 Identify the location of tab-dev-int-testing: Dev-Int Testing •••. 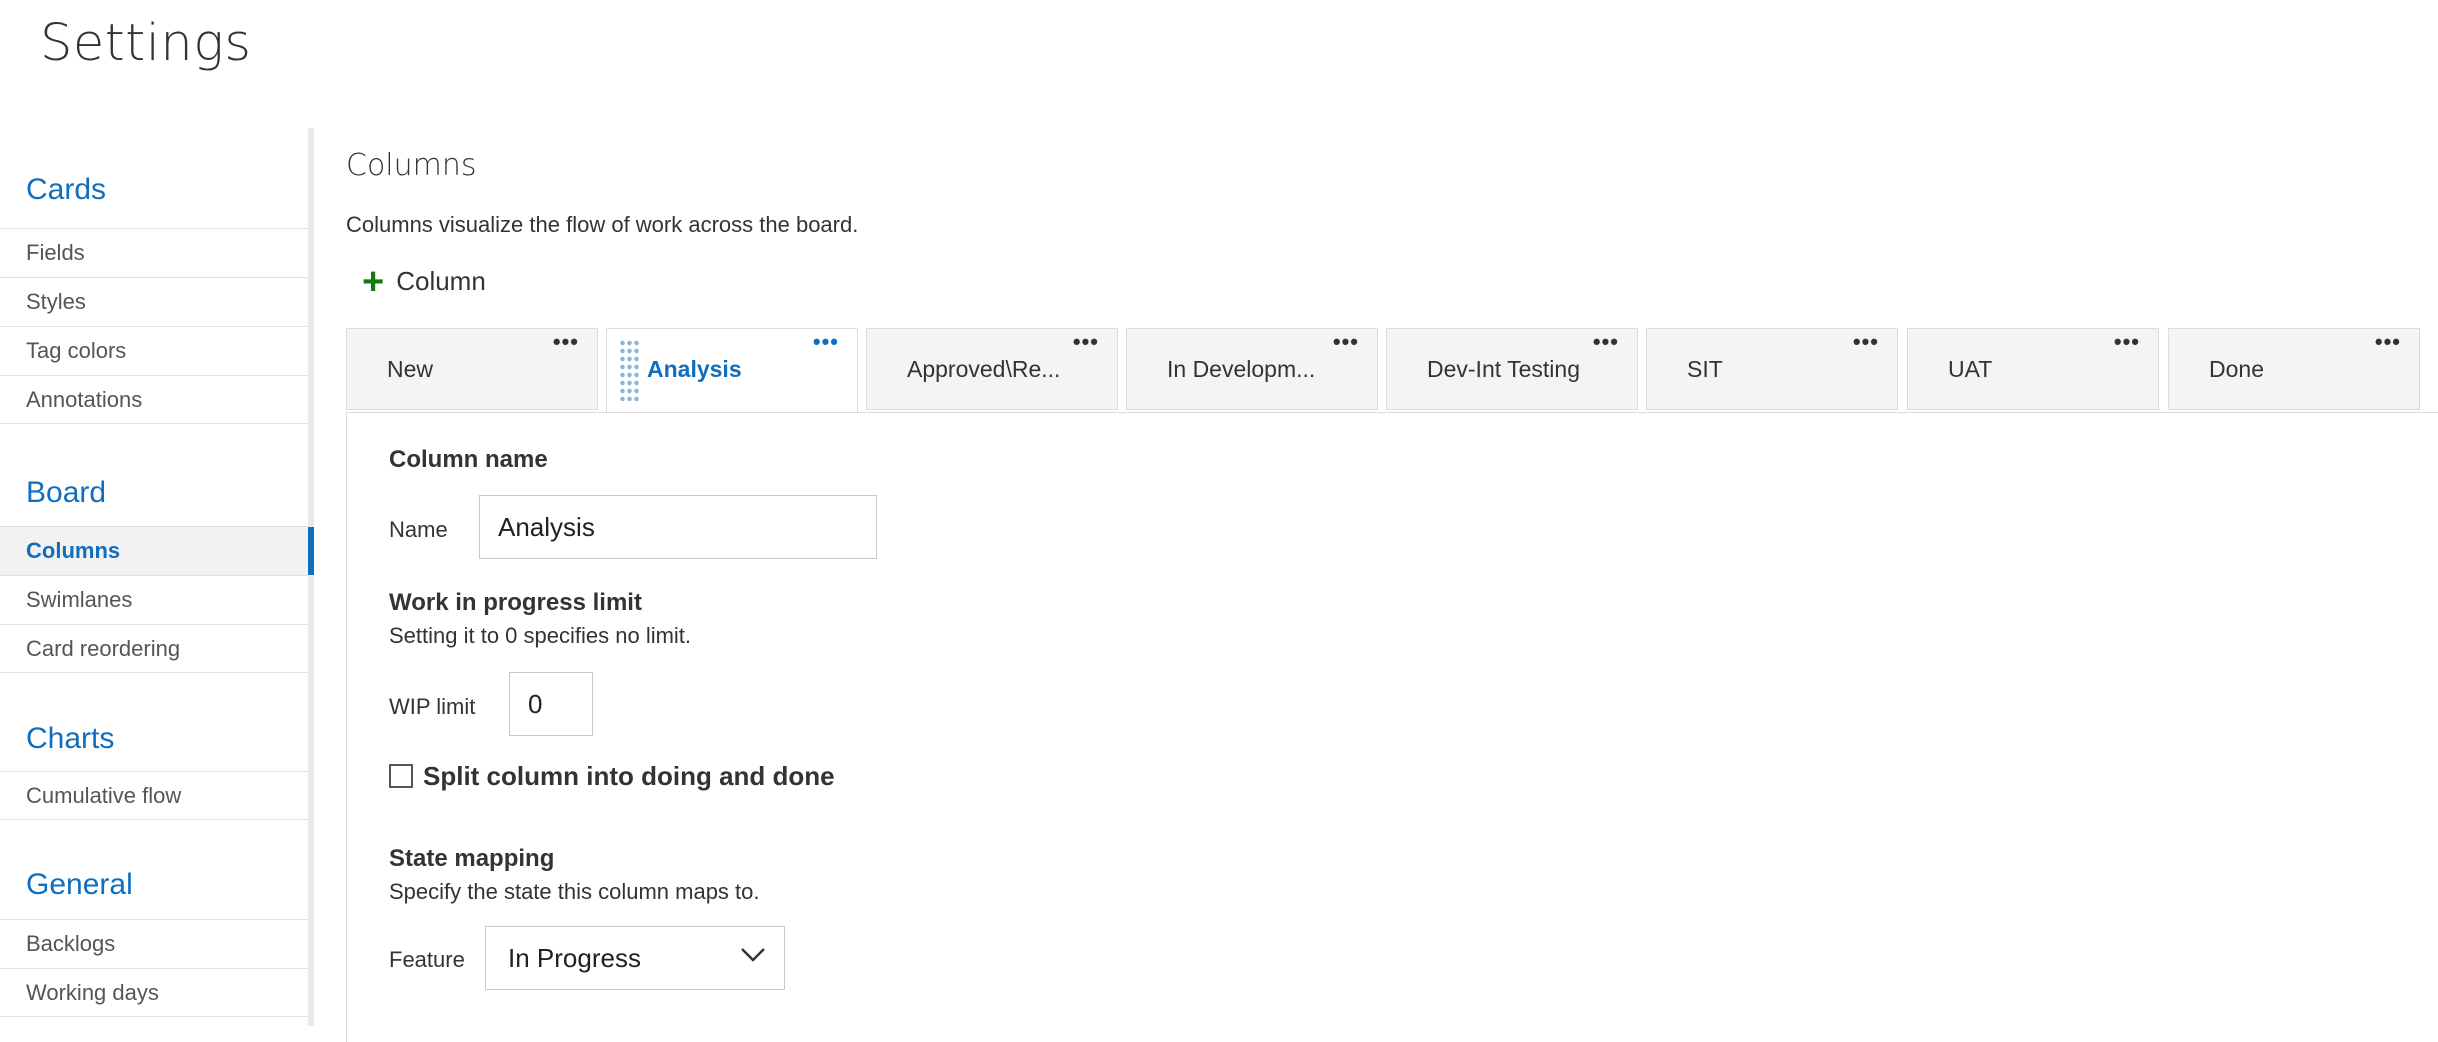
(1512, 369).